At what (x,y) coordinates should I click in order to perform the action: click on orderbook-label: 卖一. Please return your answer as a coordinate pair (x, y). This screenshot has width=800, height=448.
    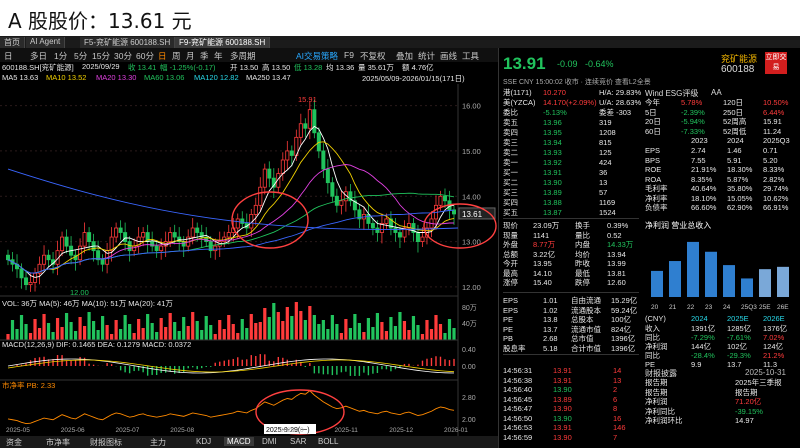
    Looking at the image, I should click on (510, 162).